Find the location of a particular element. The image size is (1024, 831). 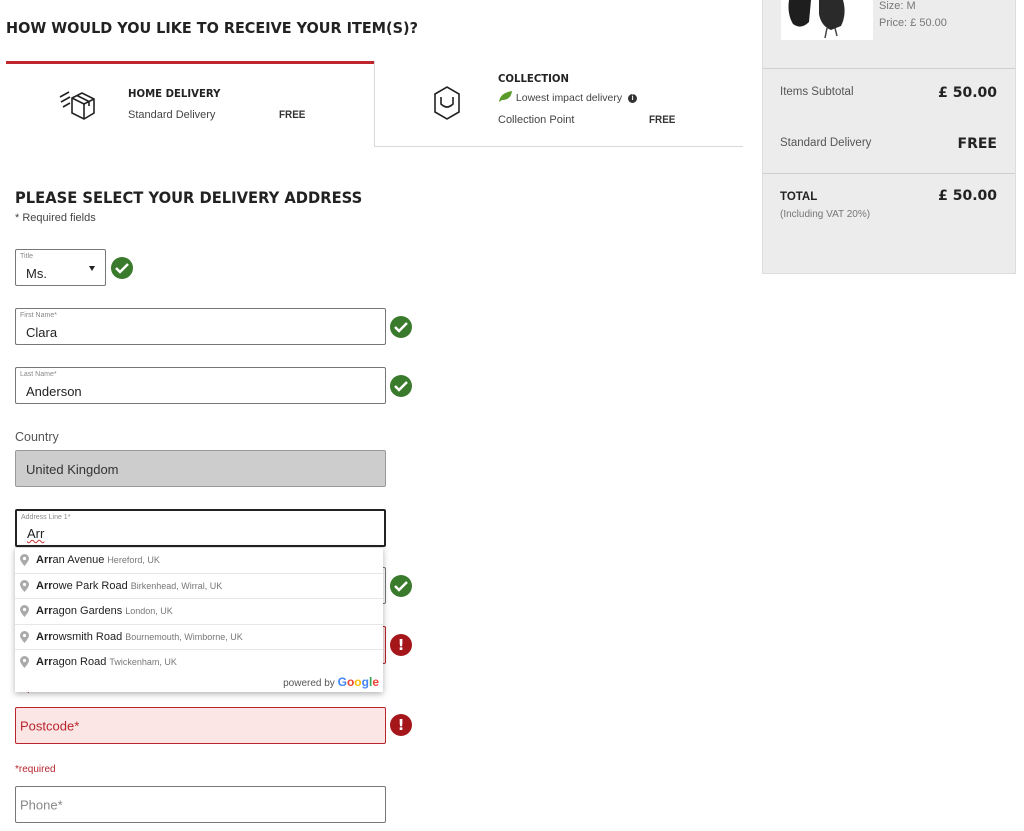

address-line-1-value: Arr is located at coordinates (36, 533).